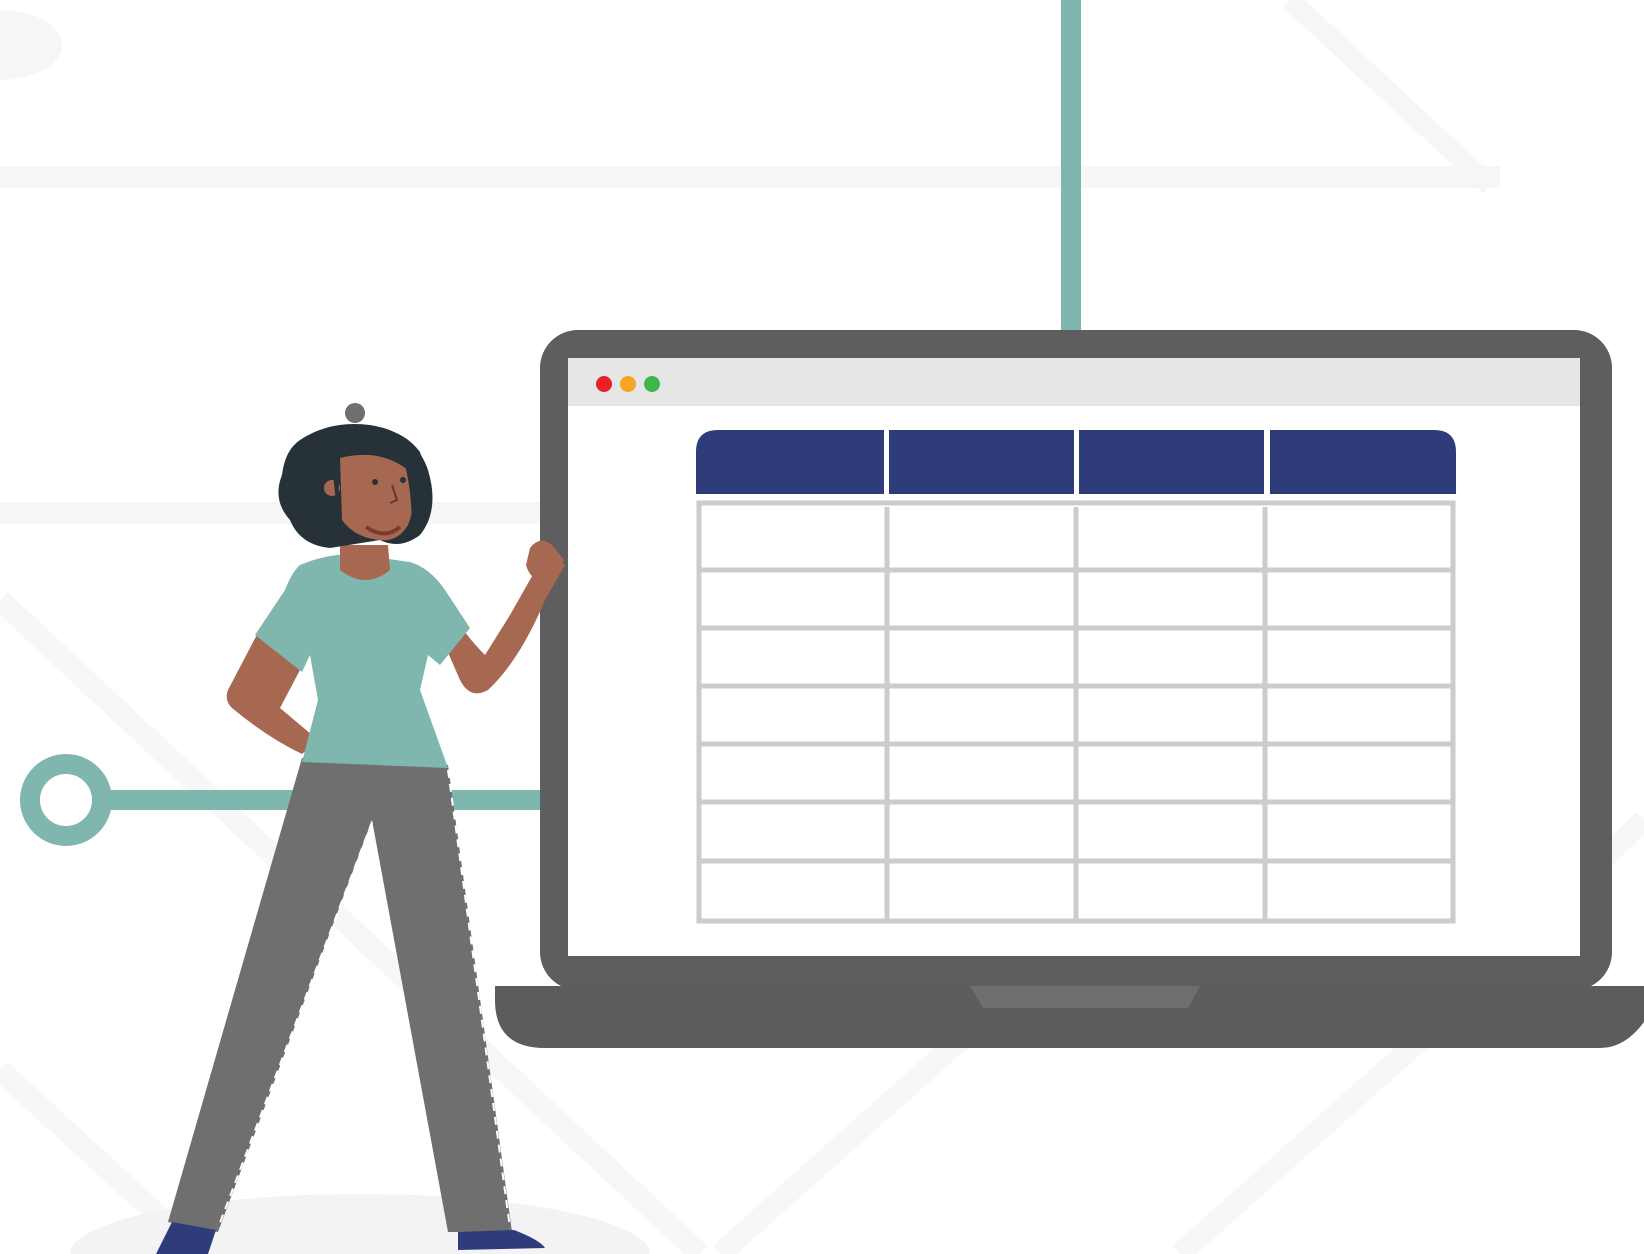 This screenshot has width=1644, height=1254. I want to click on minimize-dot-icon, so click(628, 384).